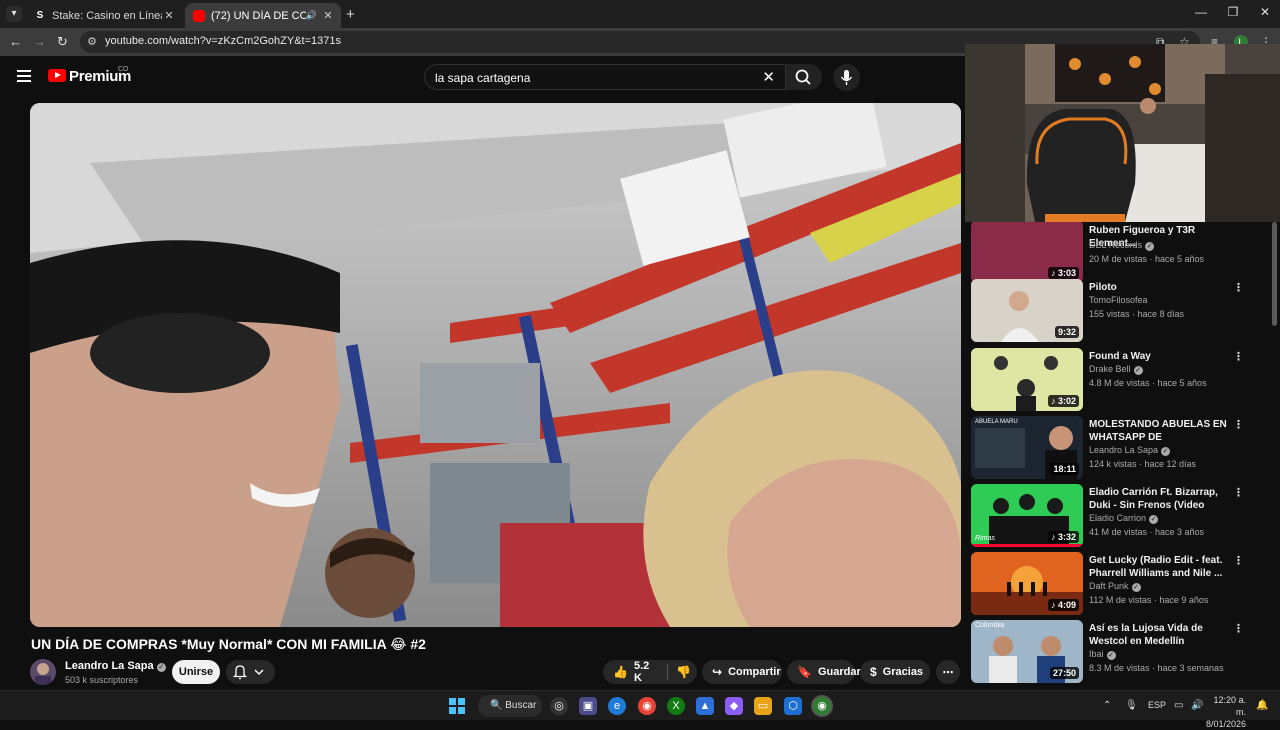 The image size is (1280, 730). Describe the element at coordinates (1096, 654) in the screenshot. I see `channel-text: Ibai` at that location.